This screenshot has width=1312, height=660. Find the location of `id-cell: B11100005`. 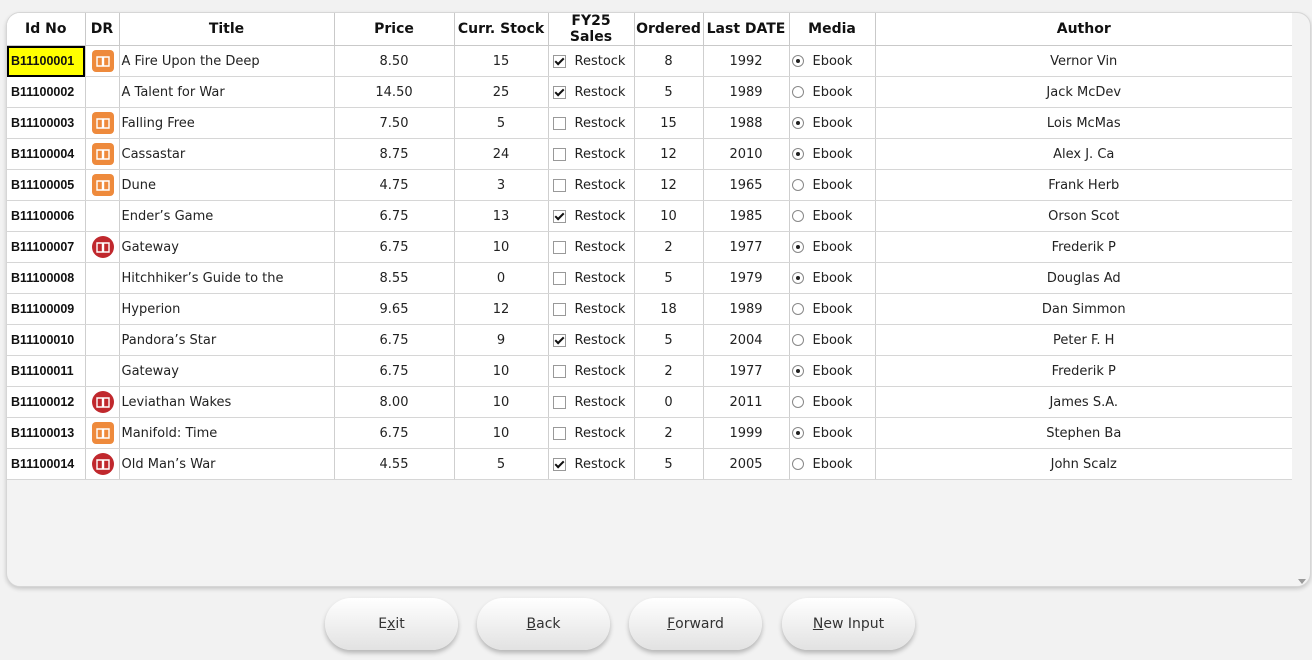

id-cell: B11100005 is located at coordinates (46, 185).